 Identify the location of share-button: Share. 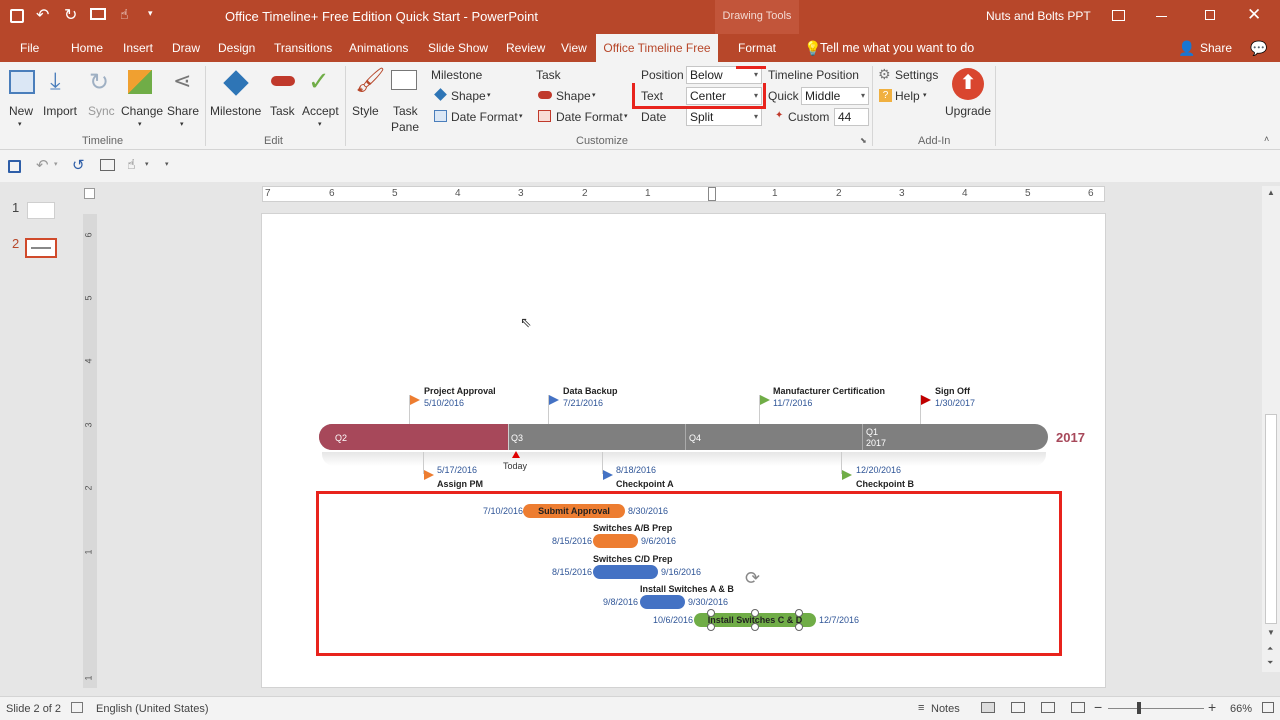
(1216, 48).